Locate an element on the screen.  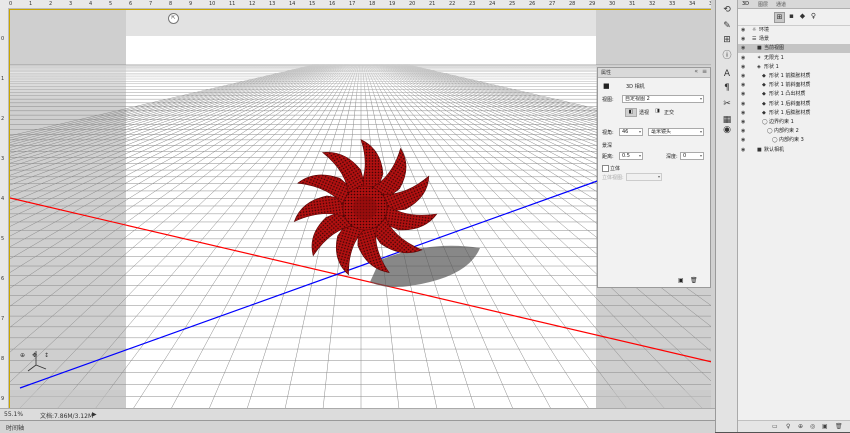
scene-tree-item: ◉ ◆ 形状 1 前斜面材质 is located at coordinates (794, 85).